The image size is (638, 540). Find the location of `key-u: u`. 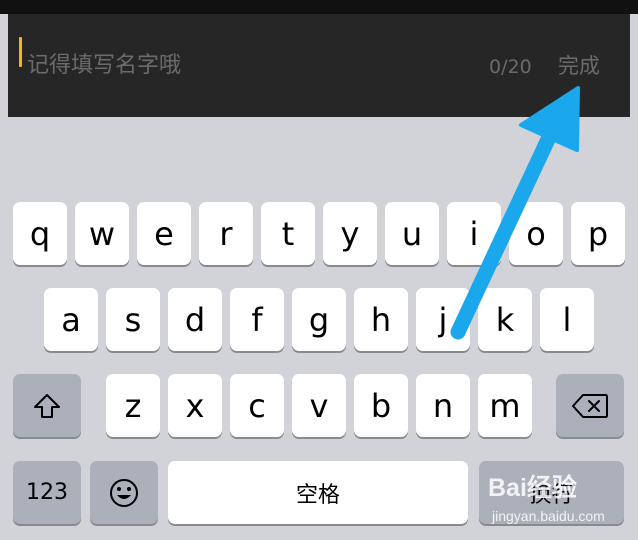

key-u: u is located at coordinates (412, 233).